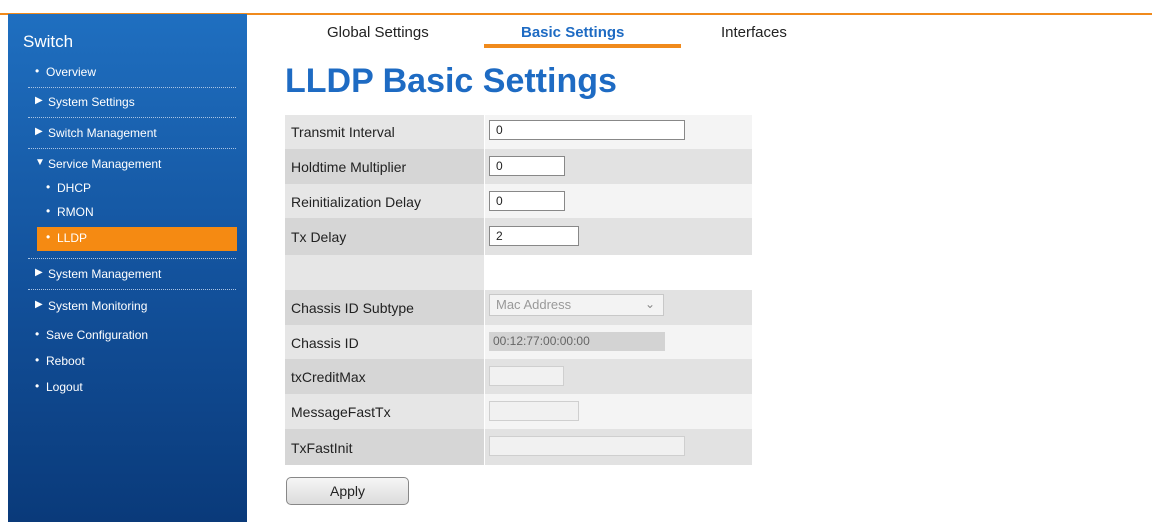 This screenshot has height=522, width=1152. Describe the element at coordinates (74, 188) in the screenshot. I see `sidebar-item-label: DHCP` at that location.